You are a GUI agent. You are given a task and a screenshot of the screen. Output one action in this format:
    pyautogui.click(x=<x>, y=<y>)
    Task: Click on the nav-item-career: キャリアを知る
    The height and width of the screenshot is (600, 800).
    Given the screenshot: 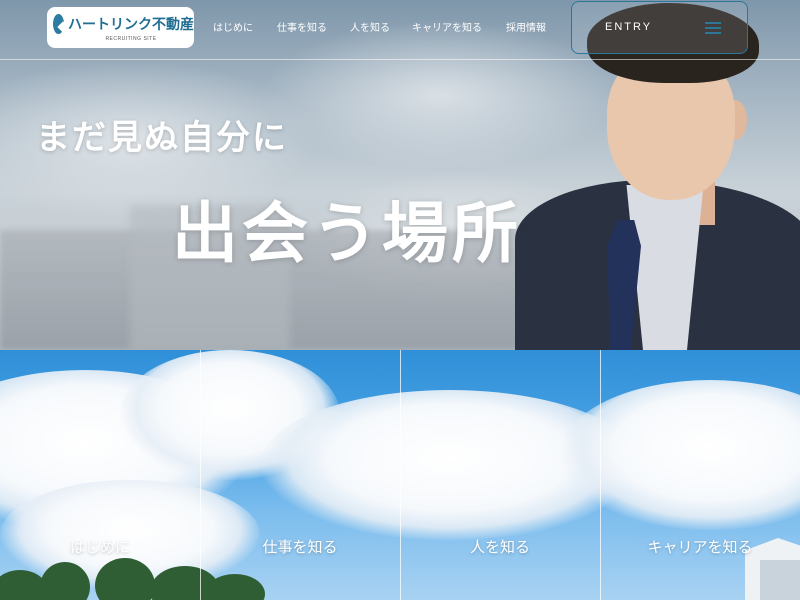 What is the action you would take?
    pyautogui.click(x=447, y=26)
    